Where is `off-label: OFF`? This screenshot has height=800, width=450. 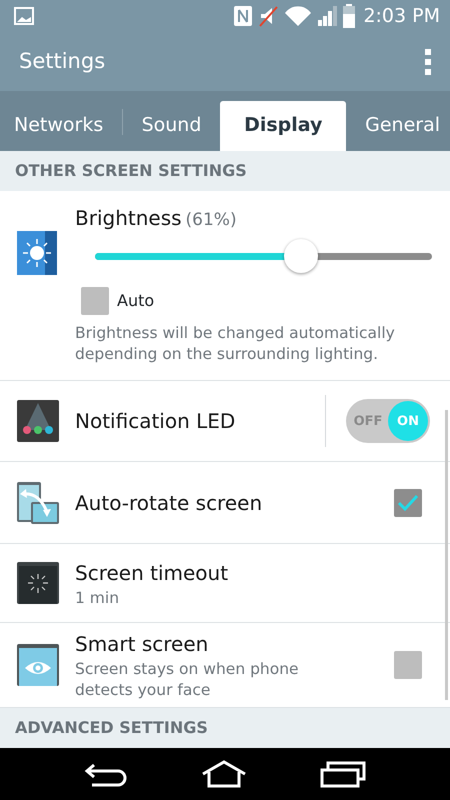
off-label: OFF is located at coordinates (368, 421).